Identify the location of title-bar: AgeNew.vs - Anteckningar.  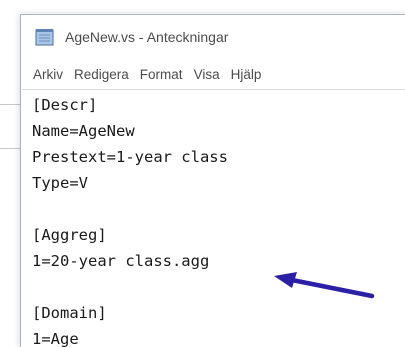
(213, 37).